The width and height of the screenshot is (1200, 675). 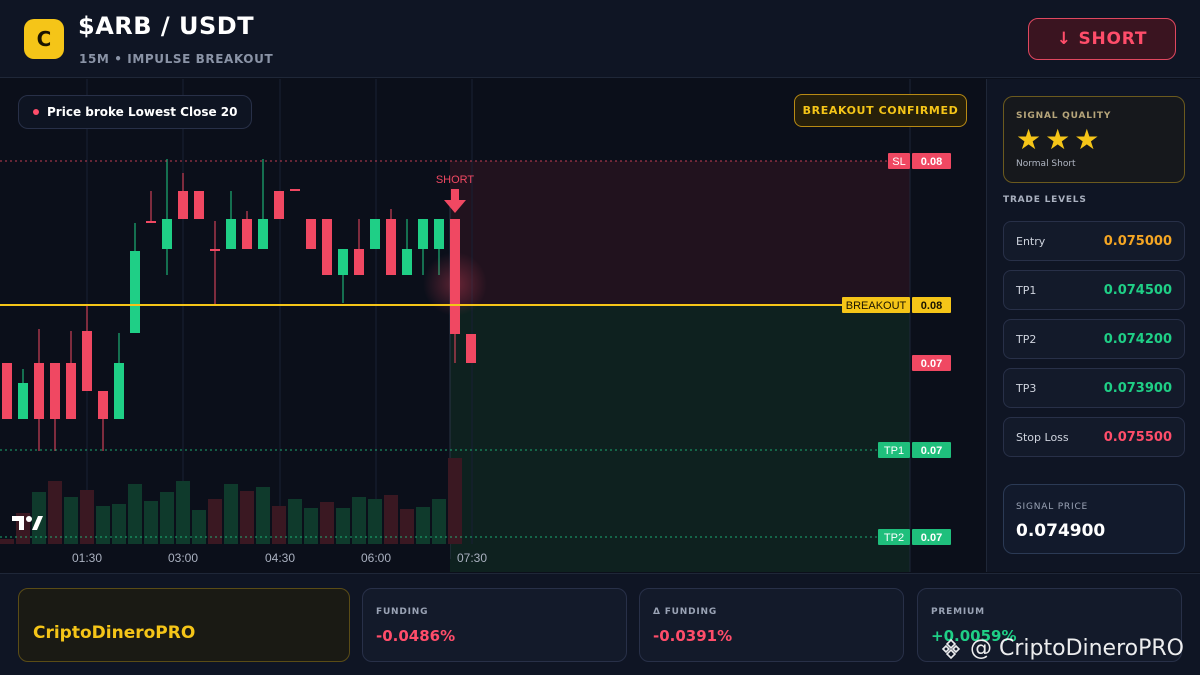 I want to click on brand-card: CriptoDineroPRO, so click(x=184, y=625).